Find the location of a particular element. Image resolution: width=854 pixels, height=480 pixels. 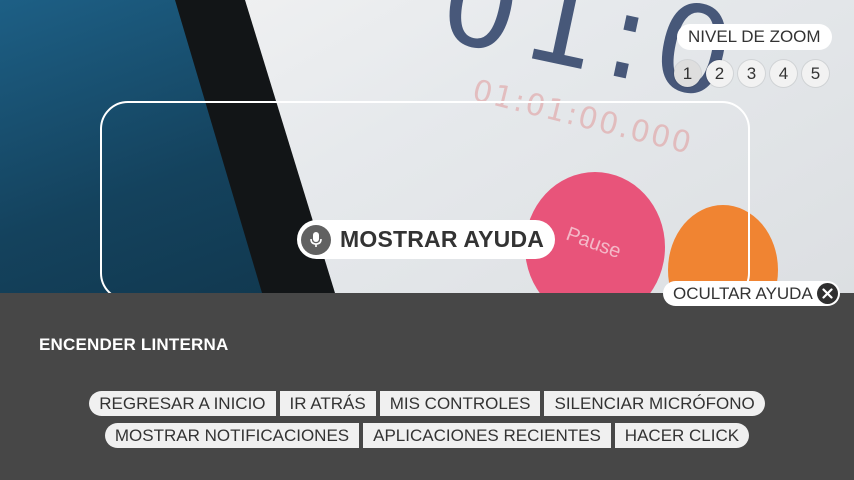

hide-help-button: OCULTAR AYUDA is located at coordinates (751, 293).